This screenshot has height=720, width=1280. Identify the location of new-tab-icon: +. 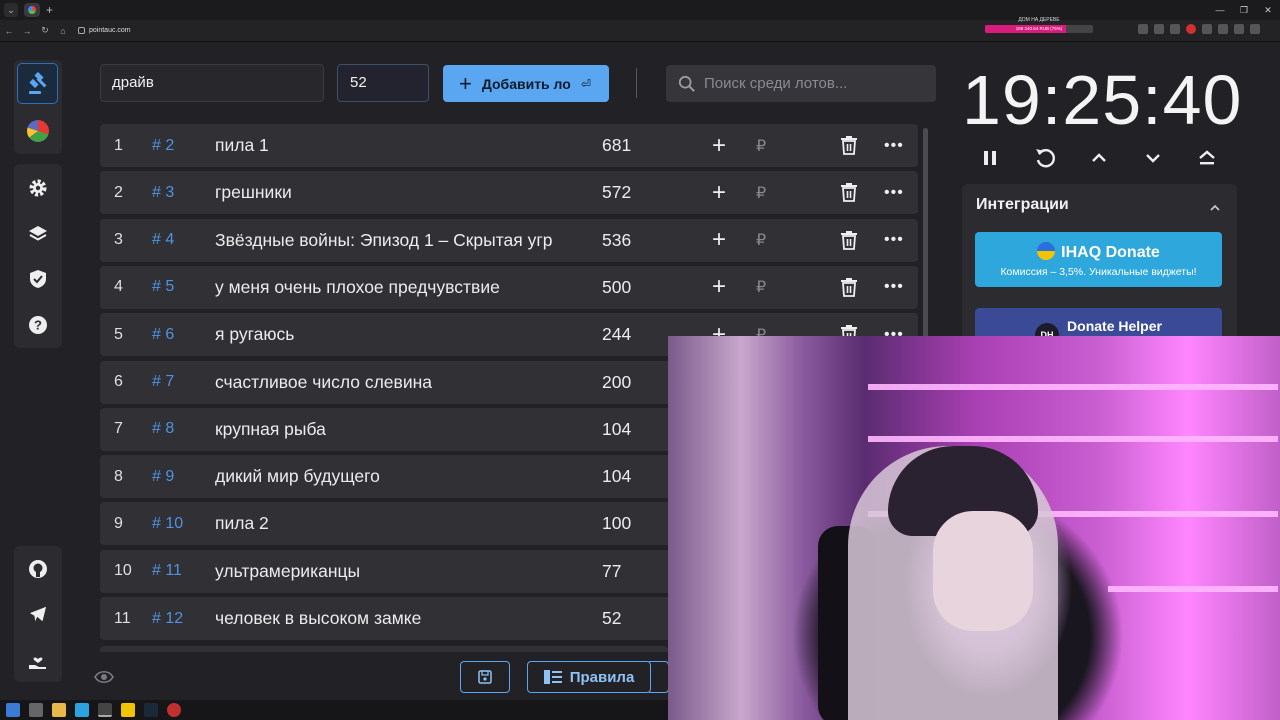
(49, 10).